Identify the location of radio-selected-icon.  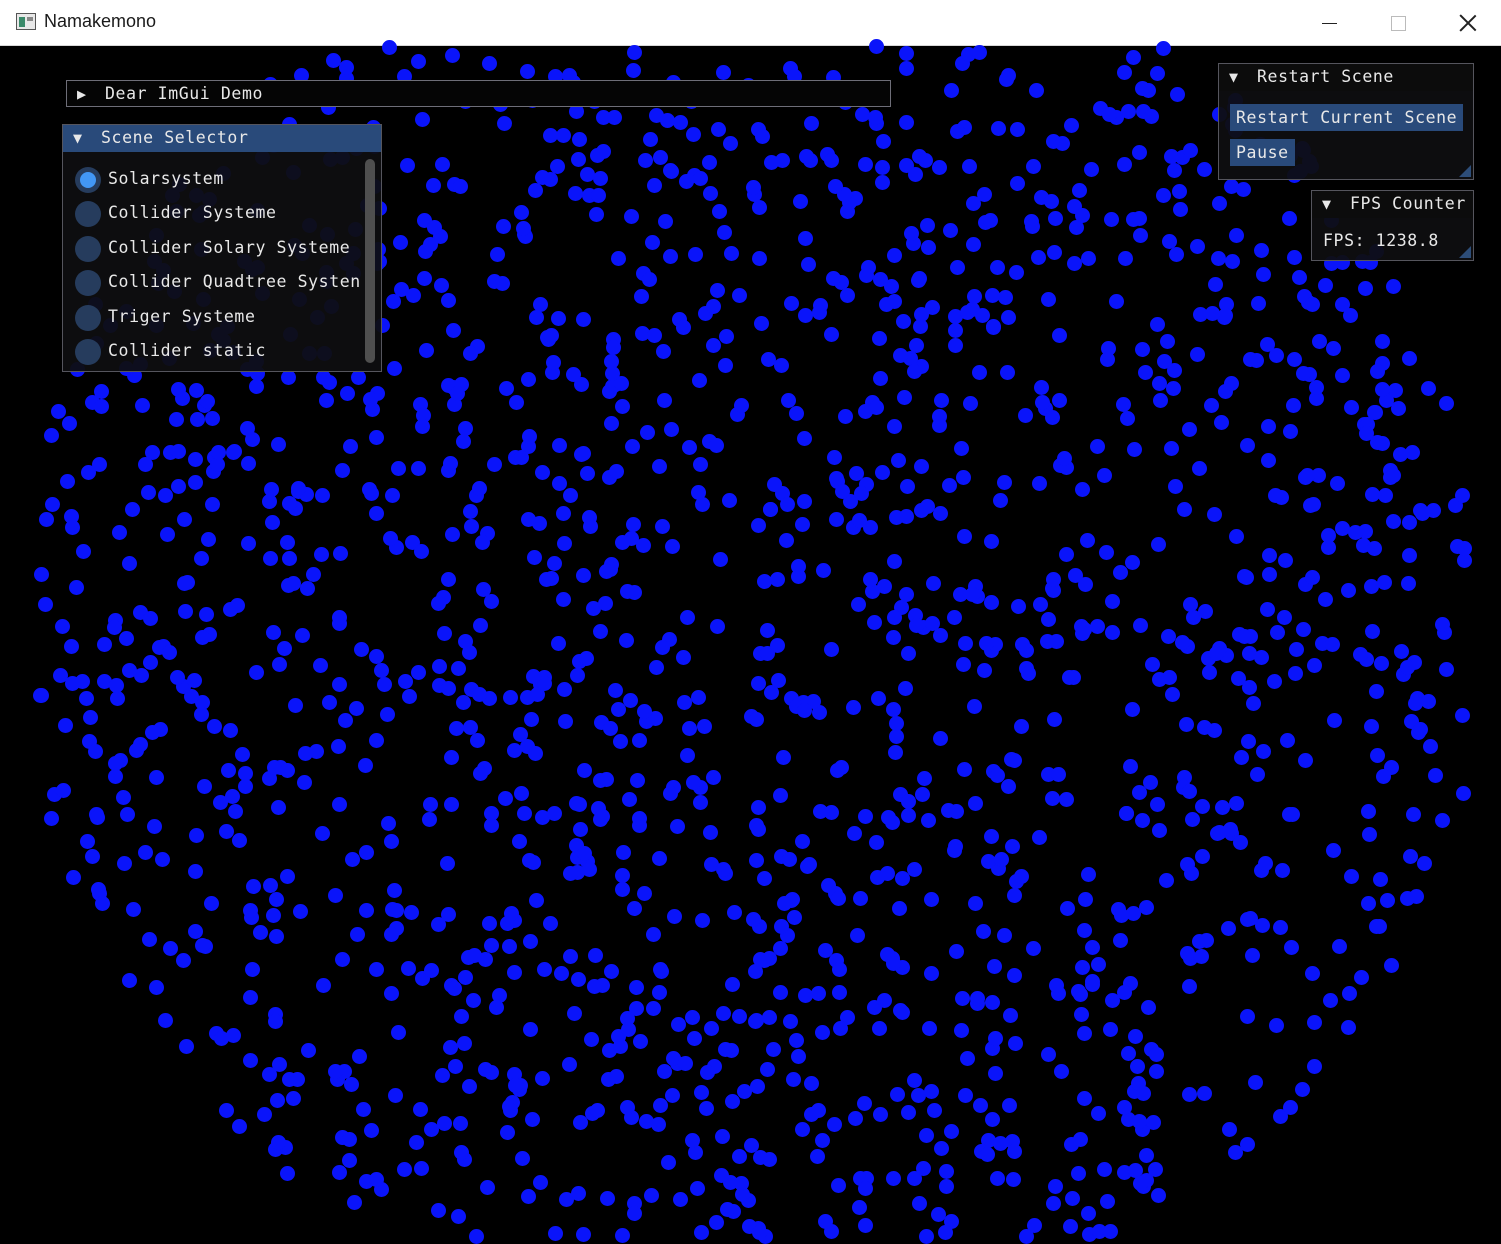
(88, 180).